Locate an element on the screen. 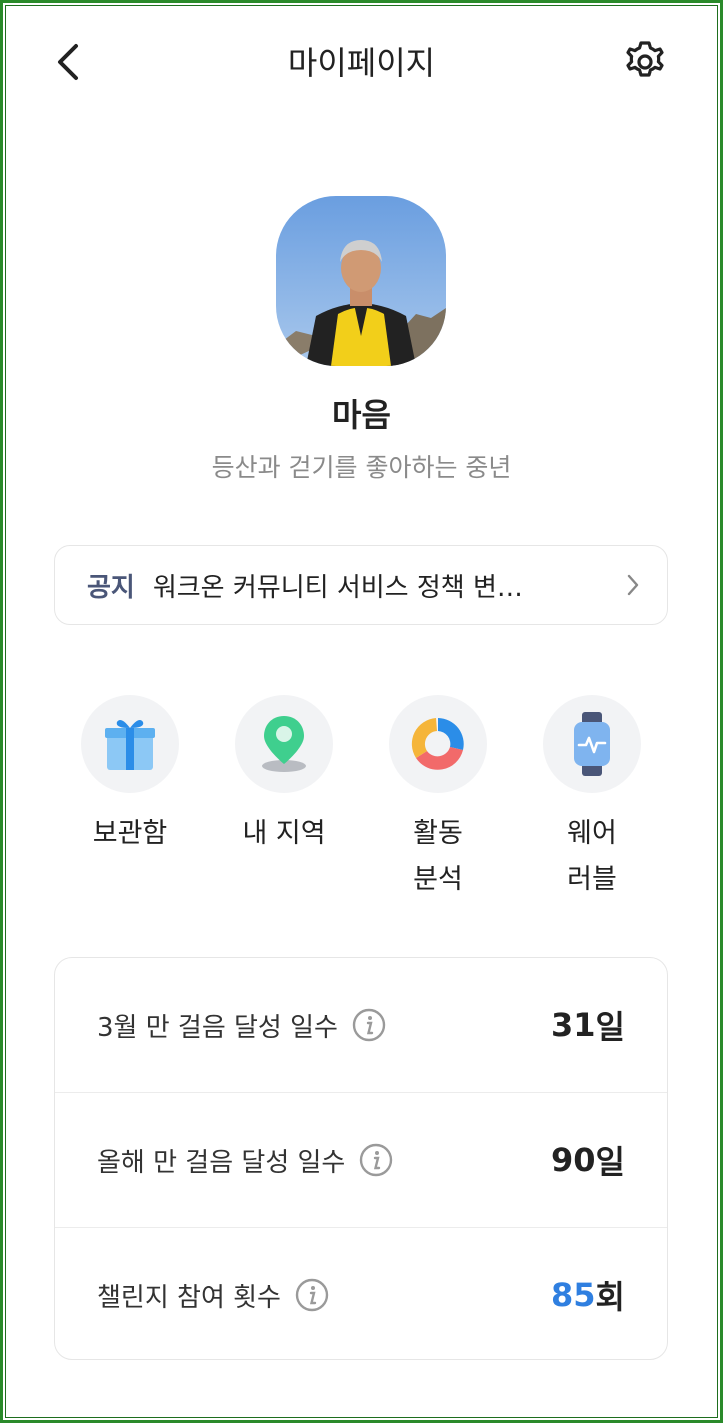 The height and width of the screenshot is (1423, 723). nickname: 마음 is located at coordinates (361, 415).